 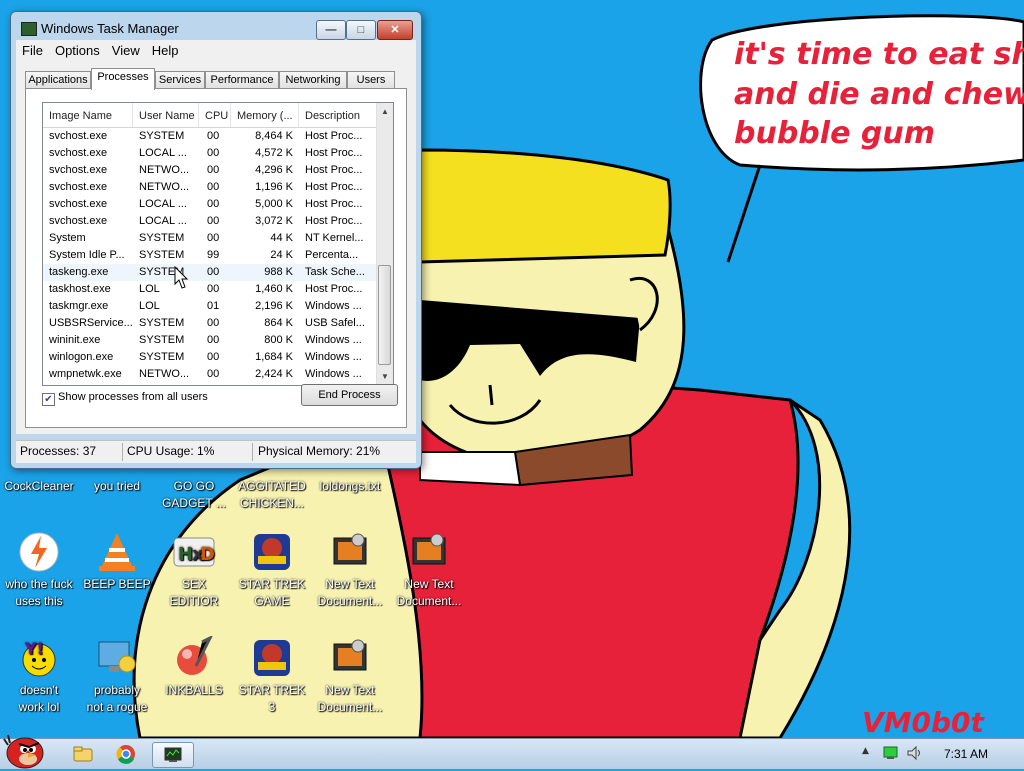 What do you see at coordinates (117, 552) in the screenshot?
I see `vlc-icon` at bounding box center [117, 552].